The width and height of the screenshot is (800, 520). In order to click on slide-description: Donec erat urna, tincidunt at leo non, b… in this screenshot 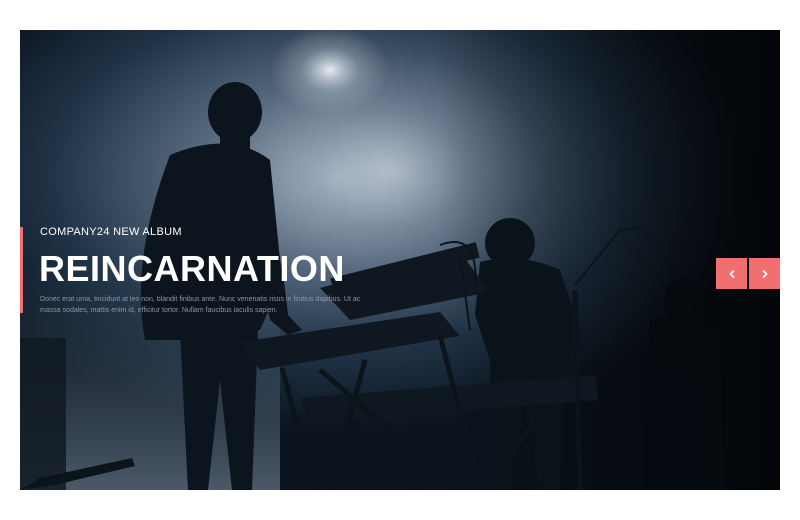, I will do `click(200, 305)`.